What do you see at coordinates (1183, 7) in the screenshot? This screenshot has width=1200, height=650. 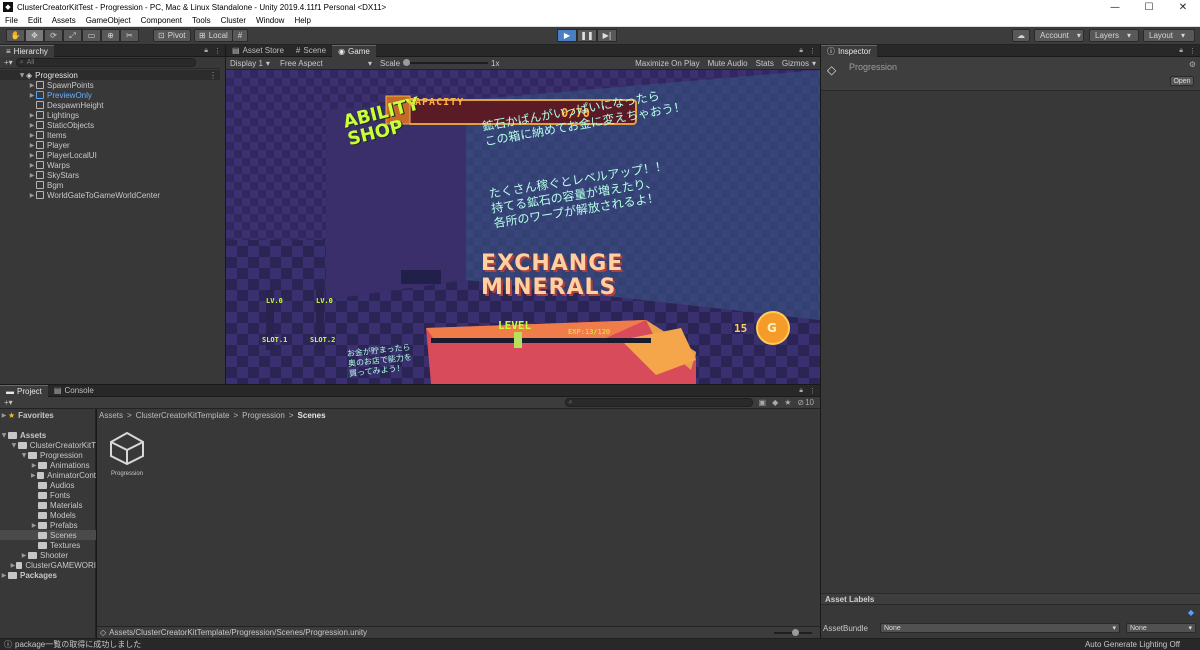 I see `close-button: ✕` at bounding box center [1183, 7].